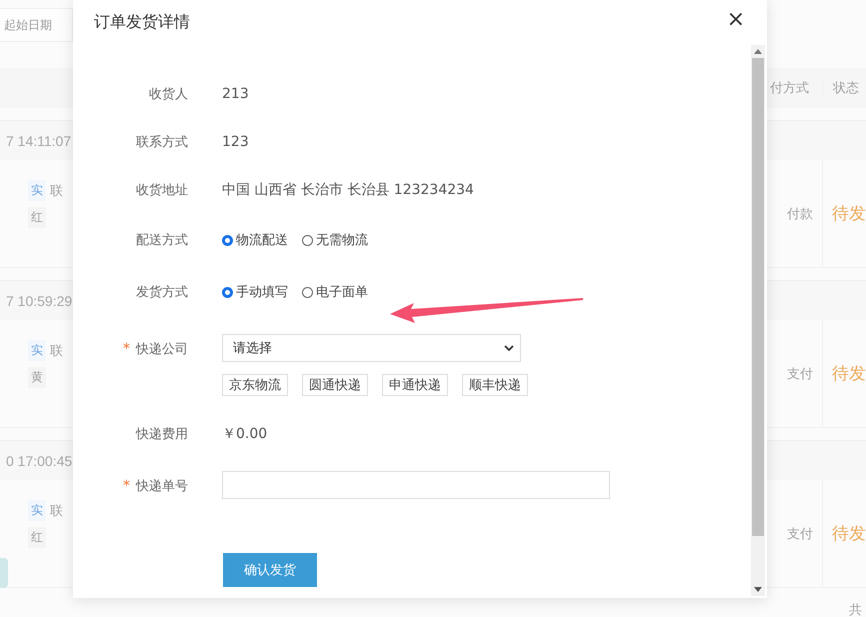 The width and height of the screenshot is (866, 617). Describe the element at coordinates (255, 240) in the screenshot. I see `radio-option: 物流配送` at that location.